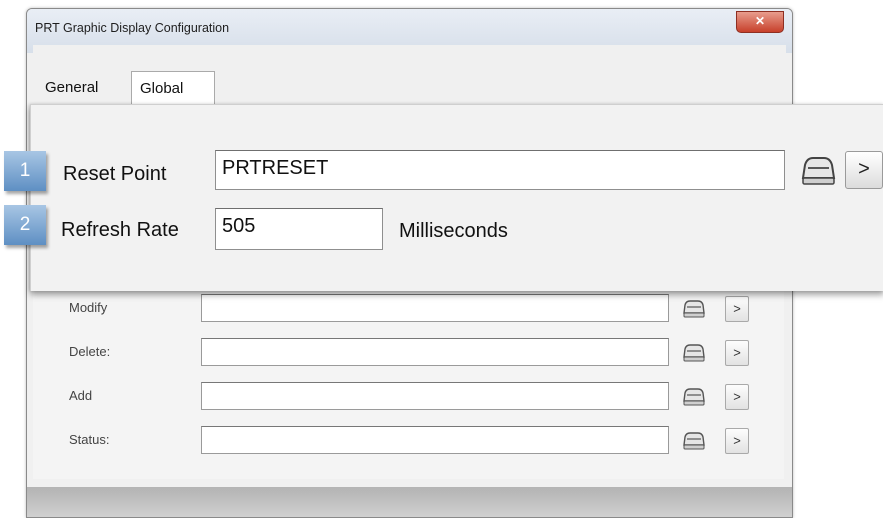  What do you see at coordinates (90, 351) in the screenshot?
I see `delete-label: Delete:` at bounding box center [90, 351].